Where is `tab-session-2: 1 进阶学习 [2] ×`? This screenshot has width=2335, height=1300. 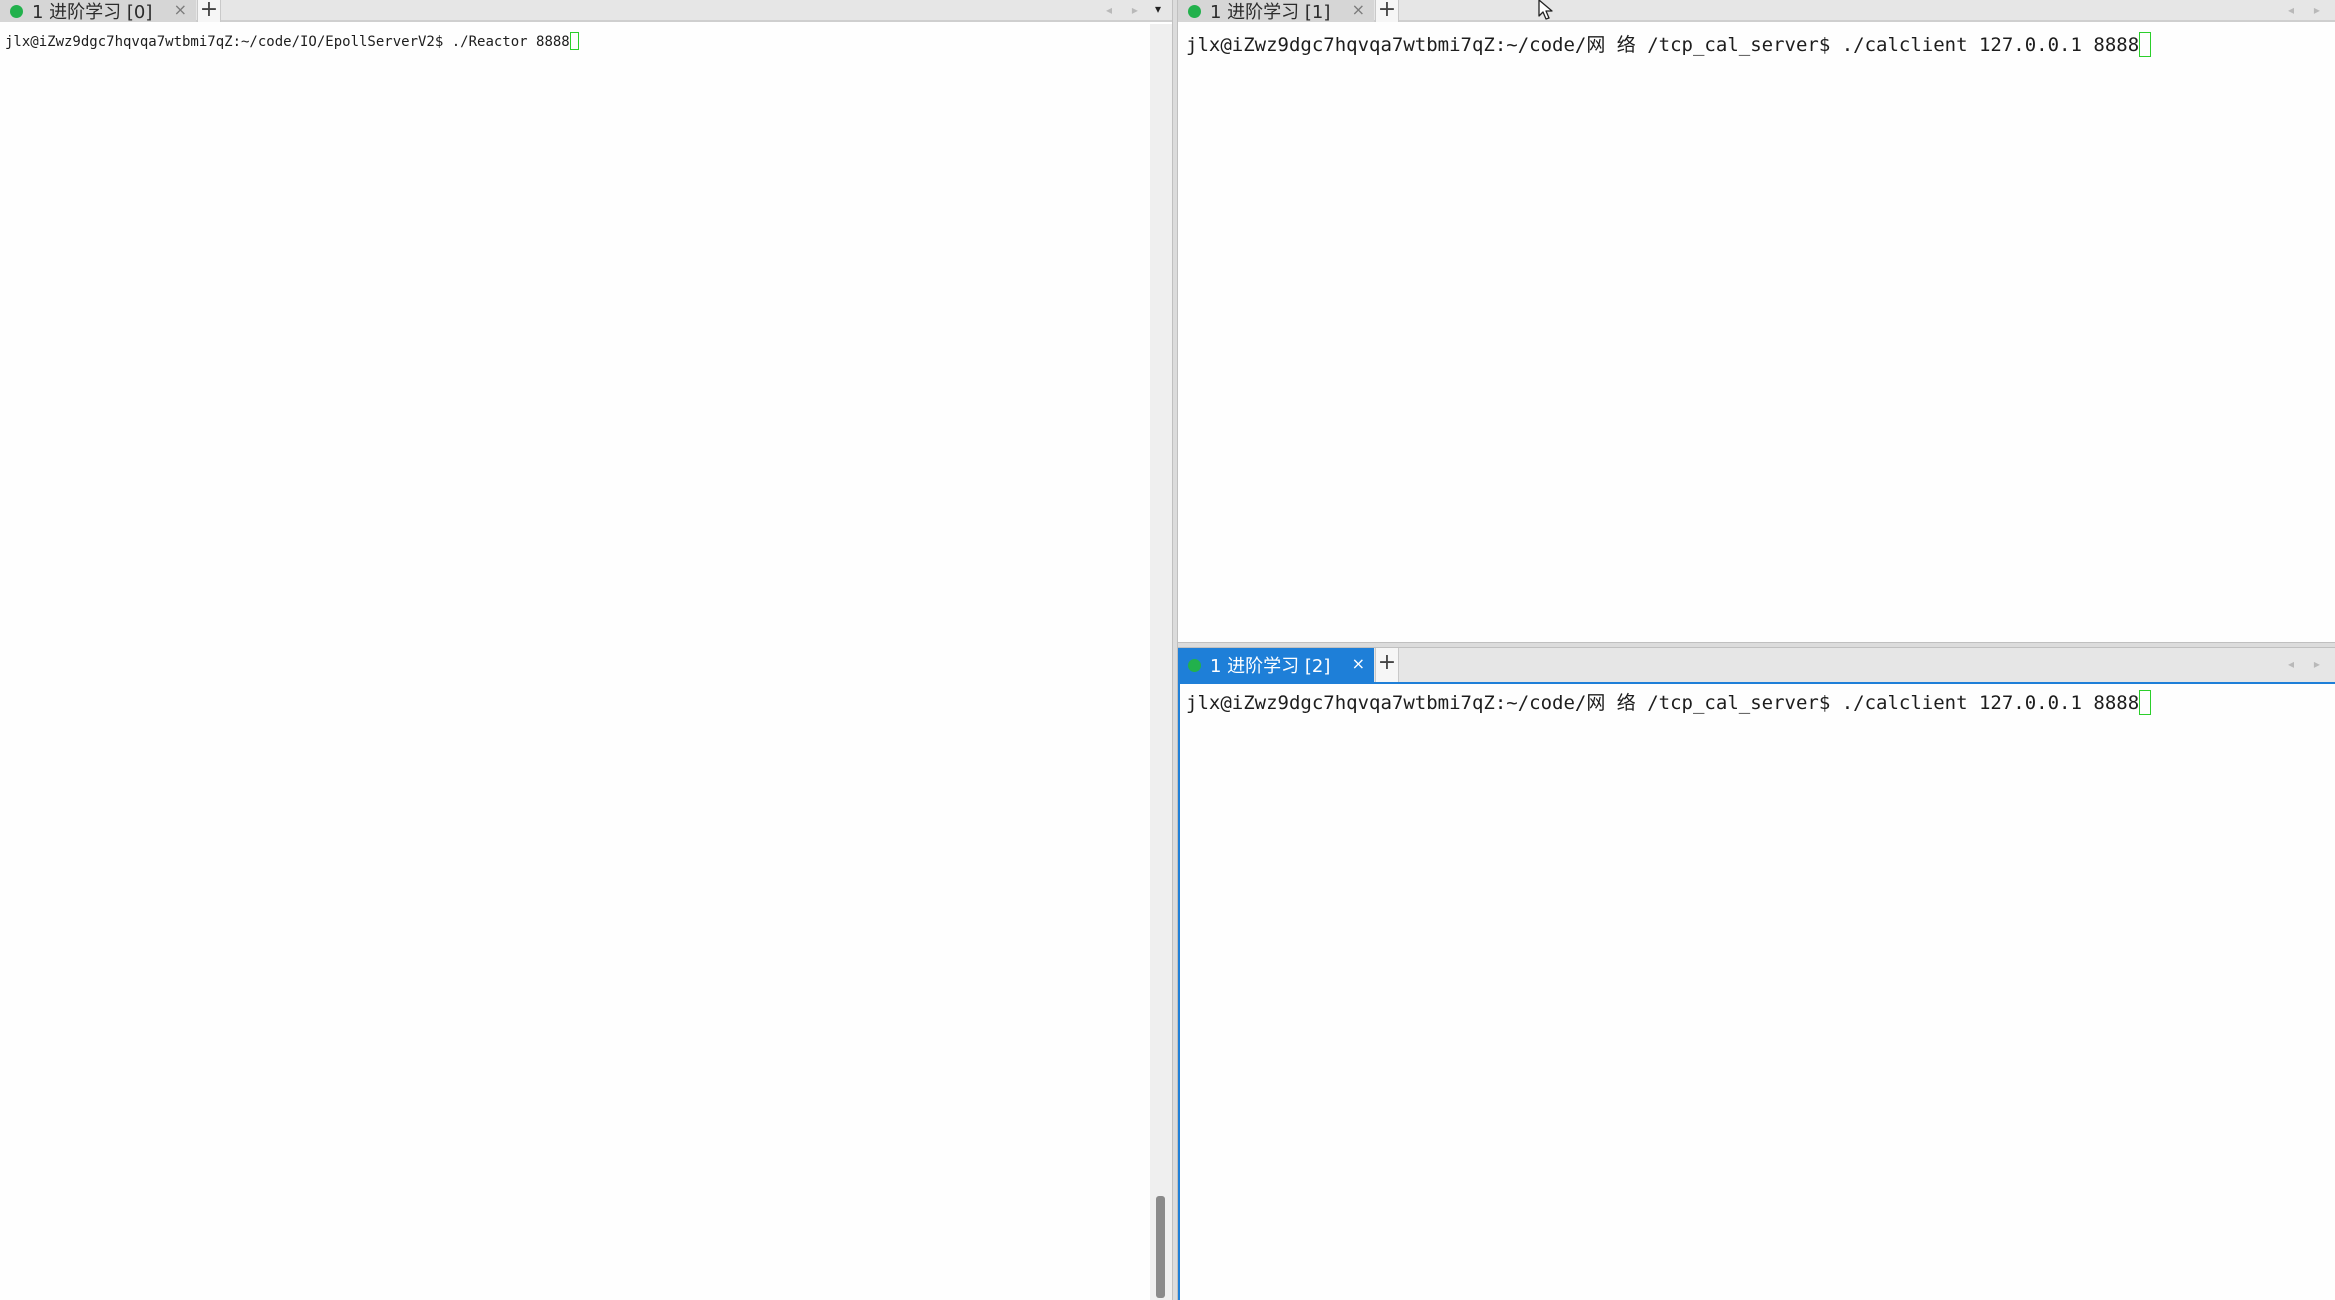
tab-session-2: 1 进阶学习 [2] × is located at coordinates (1276, 665).